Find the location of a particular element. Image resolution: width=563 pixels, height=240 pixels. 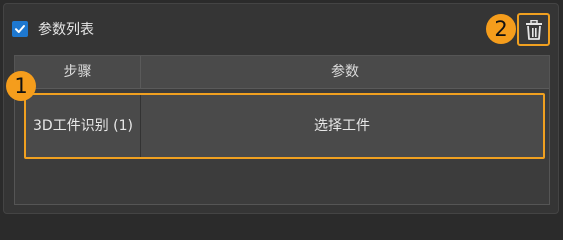

parameter-list-header: 参数列表 is located at coordinates (53, 29).